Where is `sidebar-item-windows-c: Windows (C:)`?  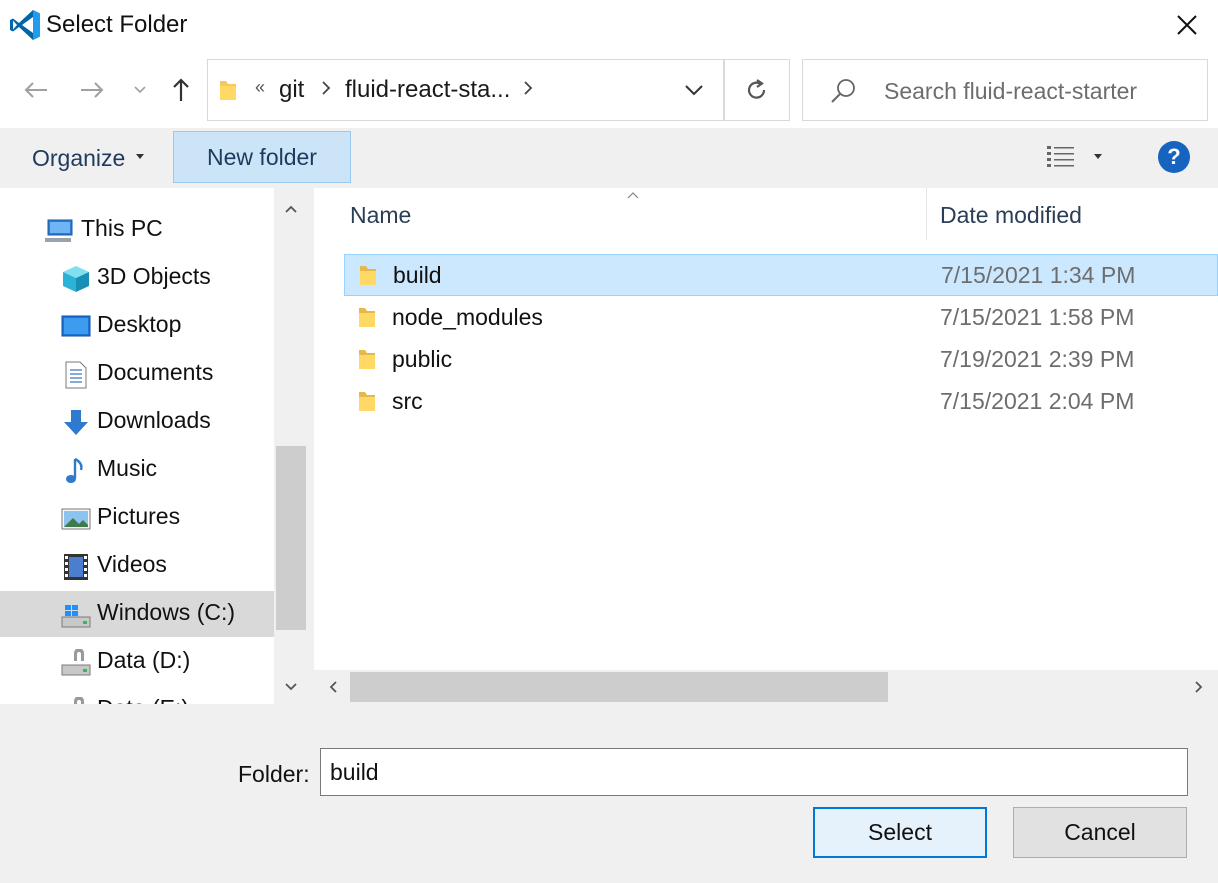
sidebar-item-windows-c: Windows (C:) is located at coordinates (137, 614).